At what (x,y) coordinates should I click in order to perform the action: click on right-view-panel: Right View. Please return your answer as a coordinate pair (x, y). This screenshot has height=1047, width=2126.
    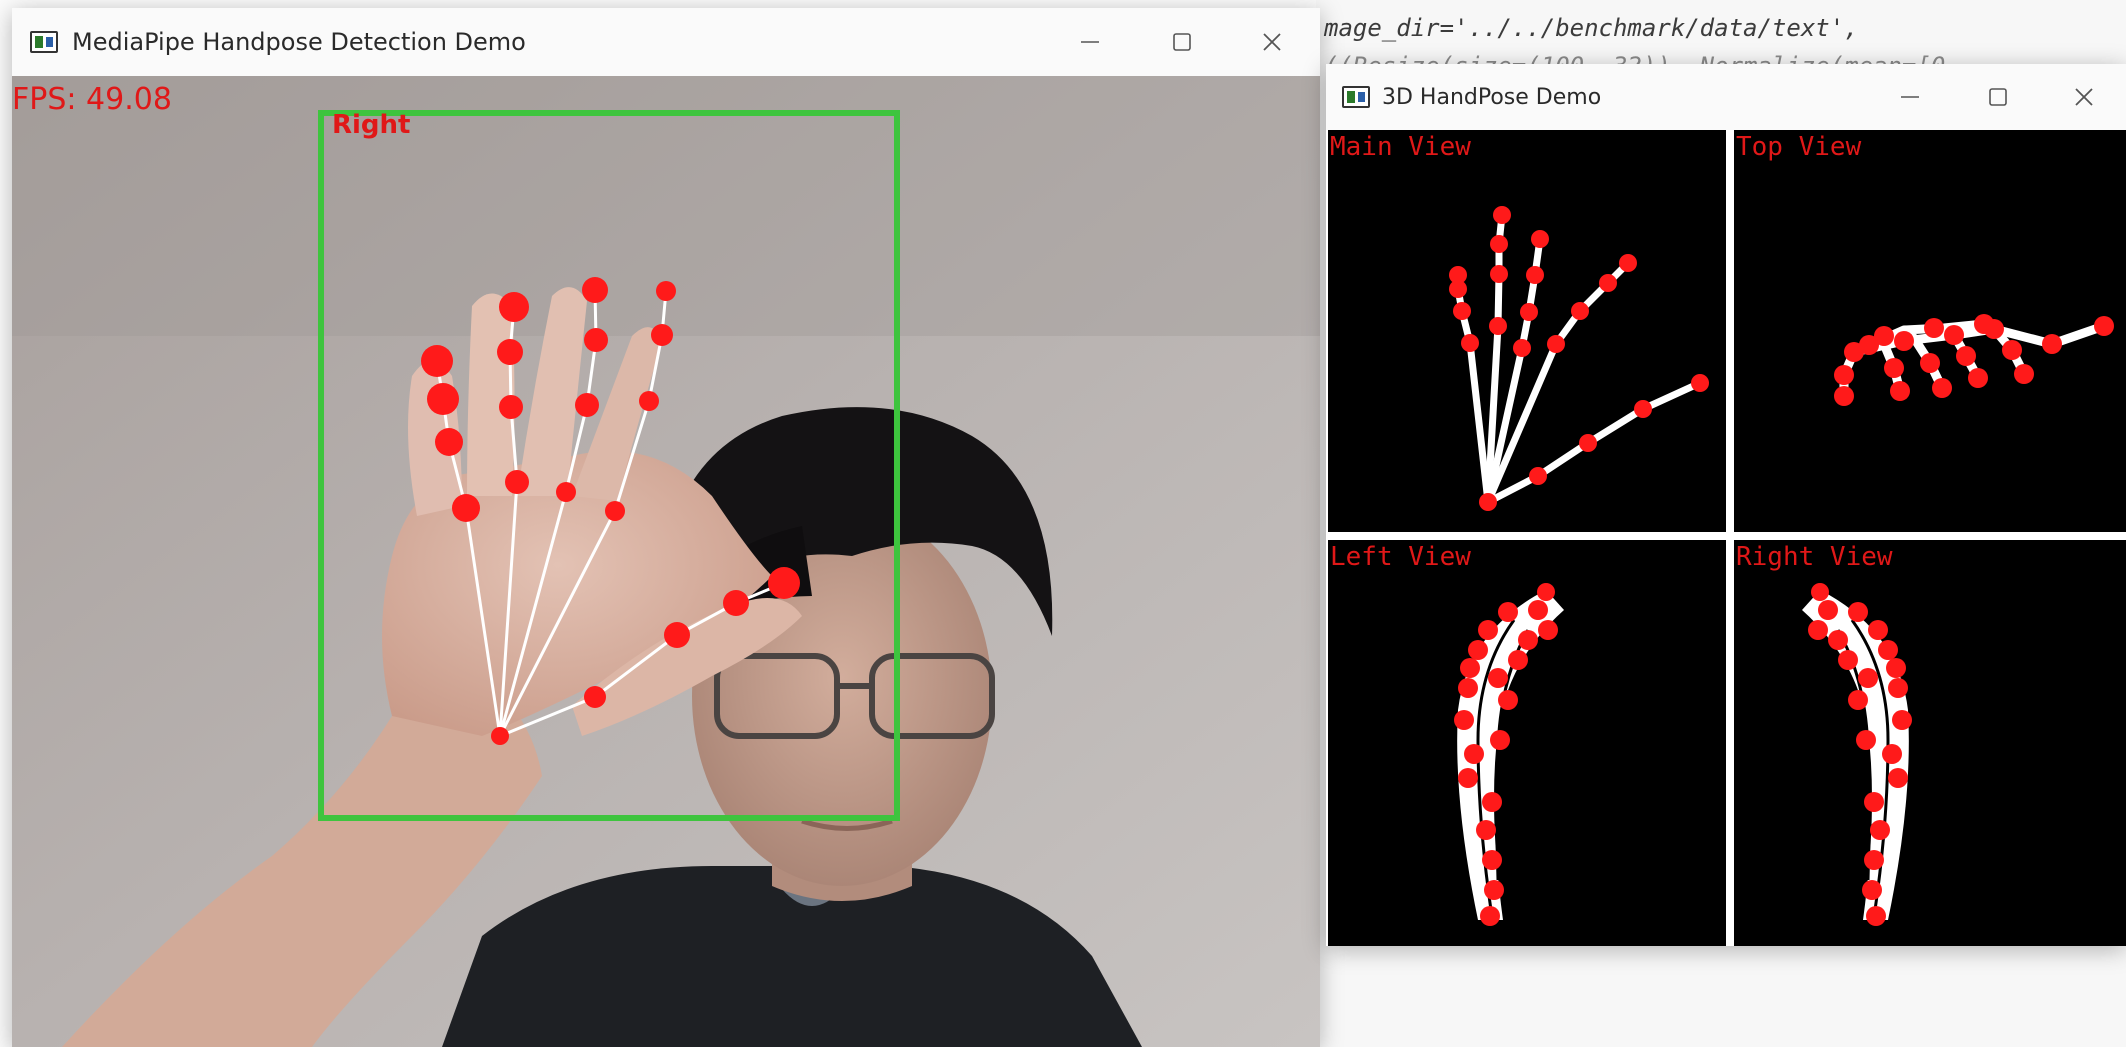
    Looking at the image, I should click on (1930, 743).